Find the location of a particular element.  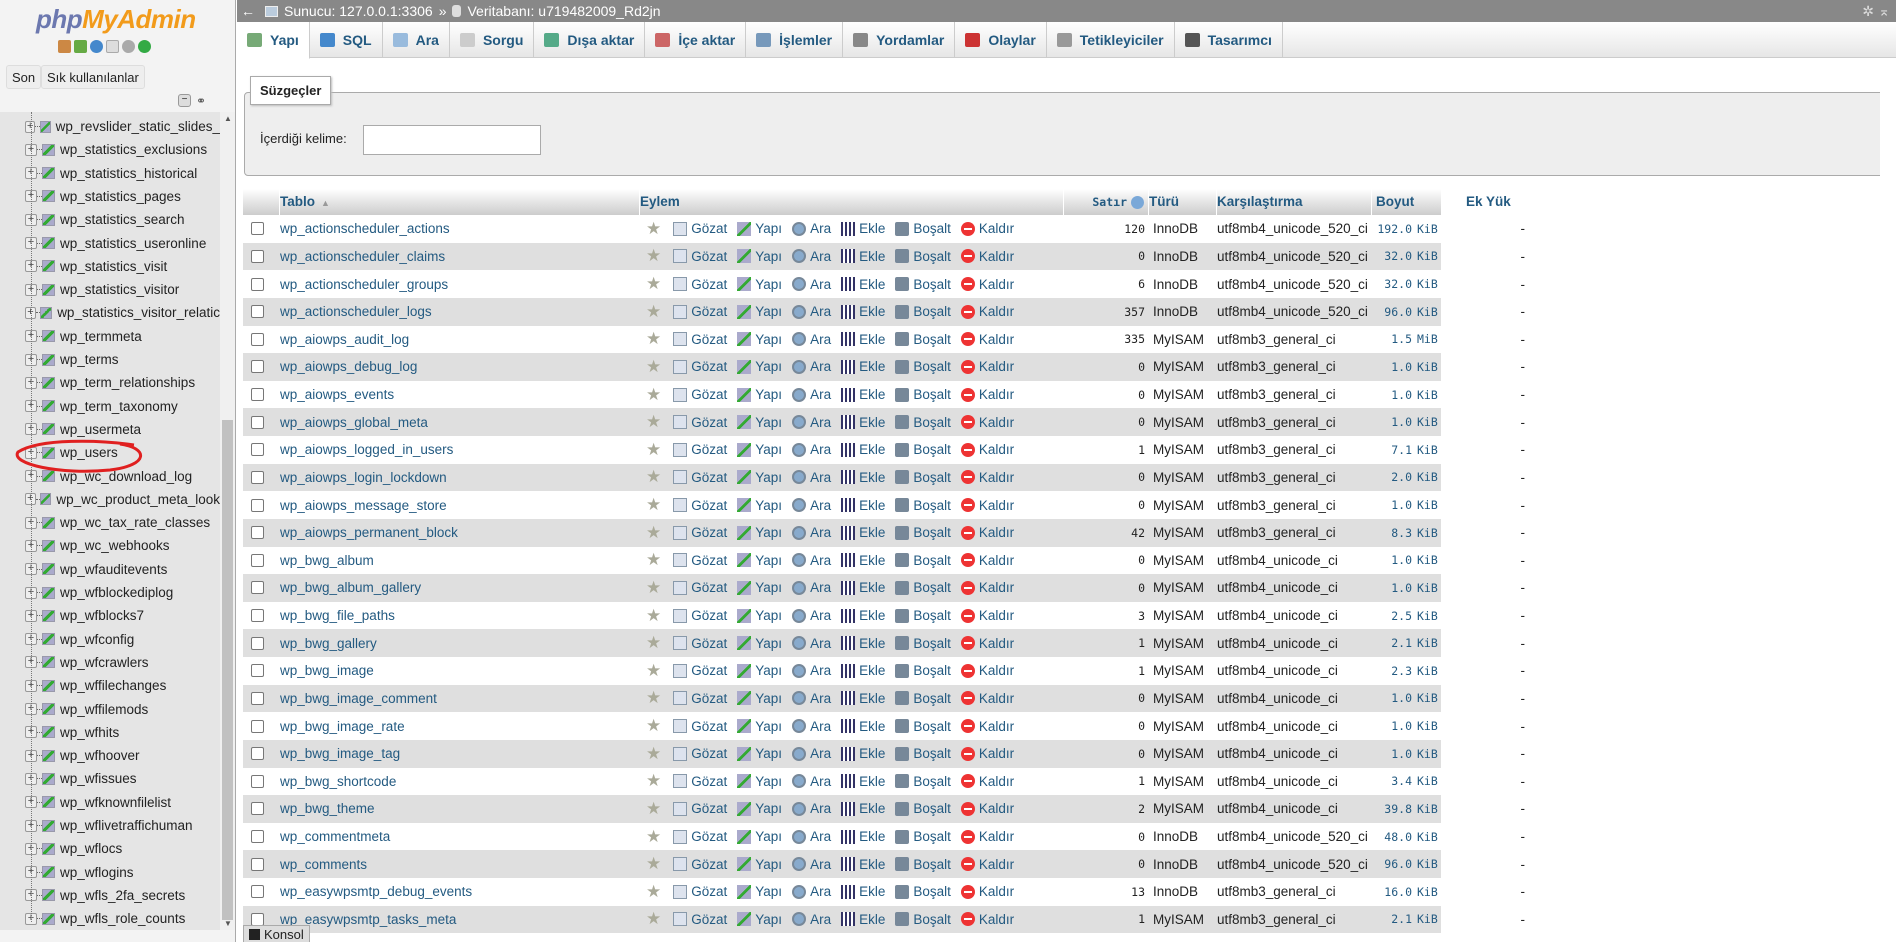

table-name-link: wp_bwg_image_comment is located at coordinates (460, 698).